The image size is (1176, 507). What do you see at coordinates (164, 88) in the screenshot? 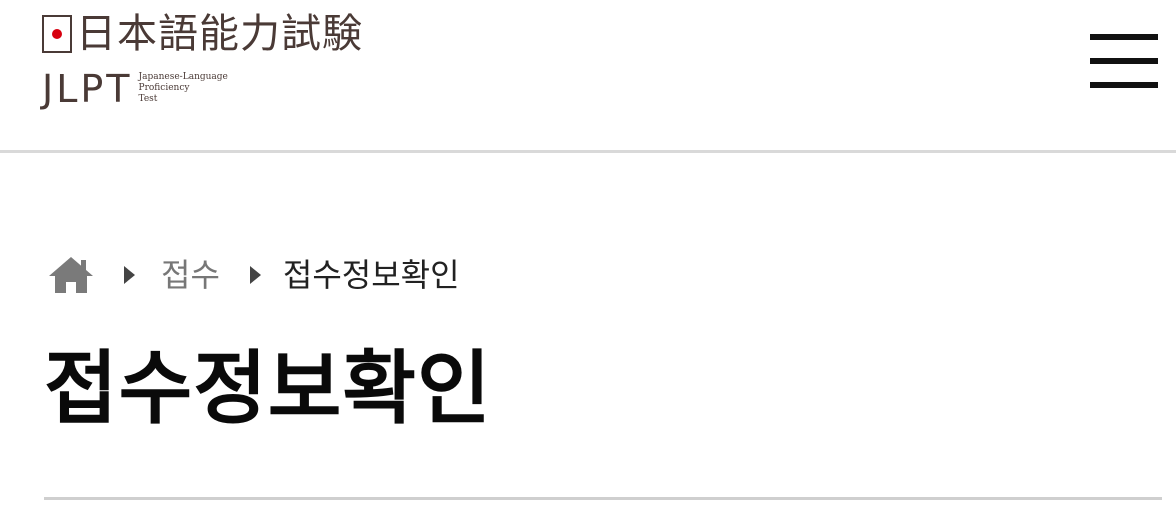
I see `logo-subtitle-line: Proficiency` at bounding box center [164, 88].